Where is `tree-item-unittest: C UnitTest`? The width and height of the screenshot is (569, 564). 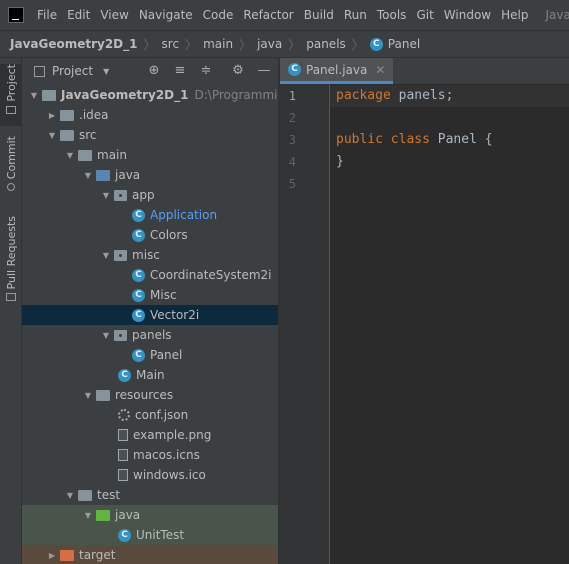 tree-item-unittest: C UnitTest is located at coordinates (150, 535).